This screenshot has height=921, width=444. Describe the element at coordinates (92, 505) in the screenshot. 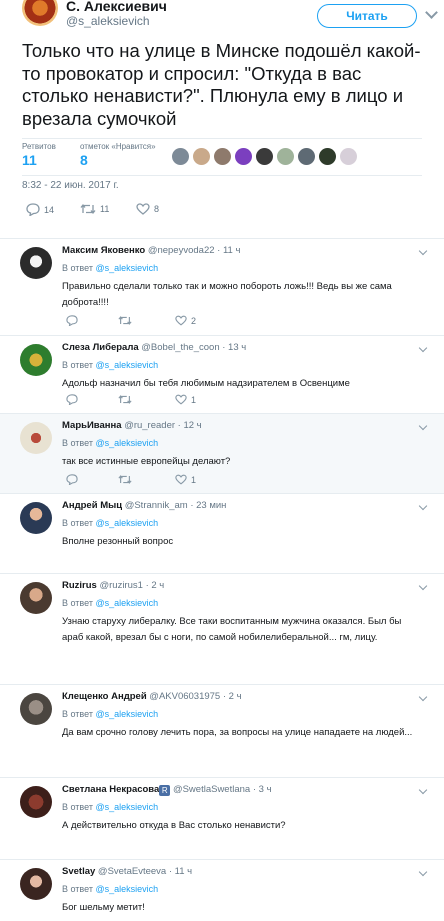

I see `reply-author-name: Андрей Мыц` at that location.